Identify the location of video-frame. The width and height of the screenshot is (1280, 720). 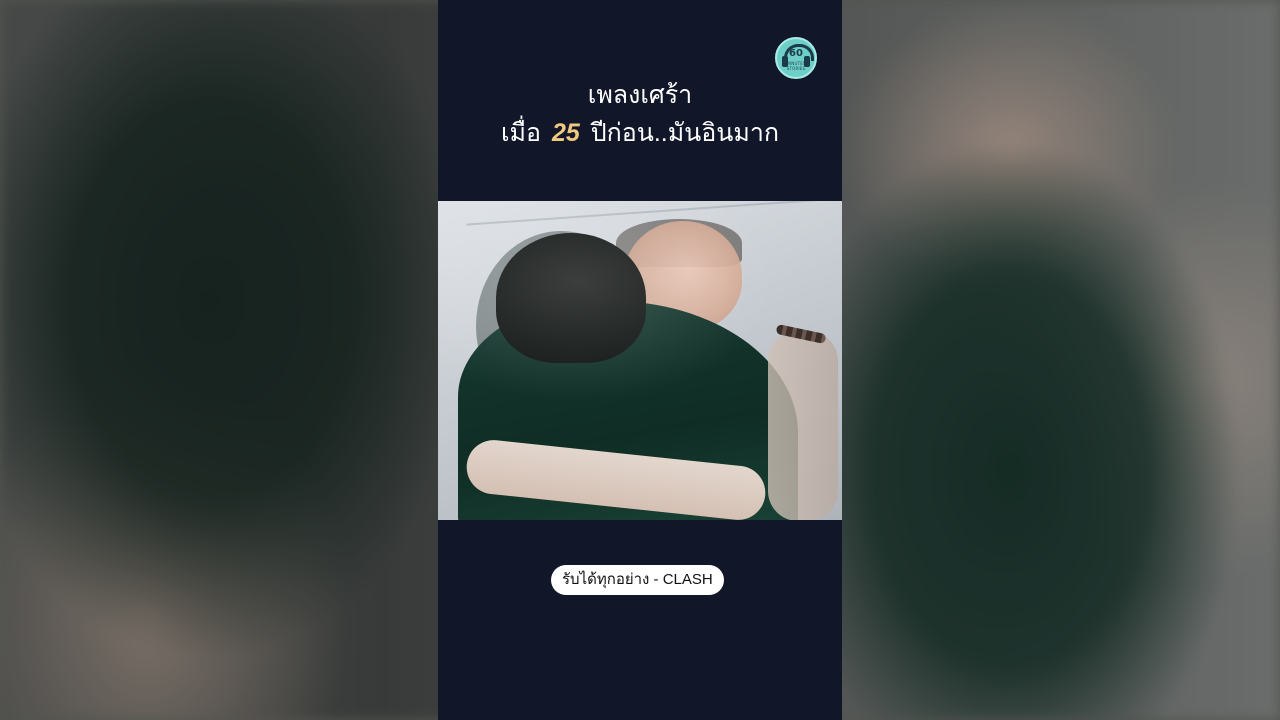
(640, 360).